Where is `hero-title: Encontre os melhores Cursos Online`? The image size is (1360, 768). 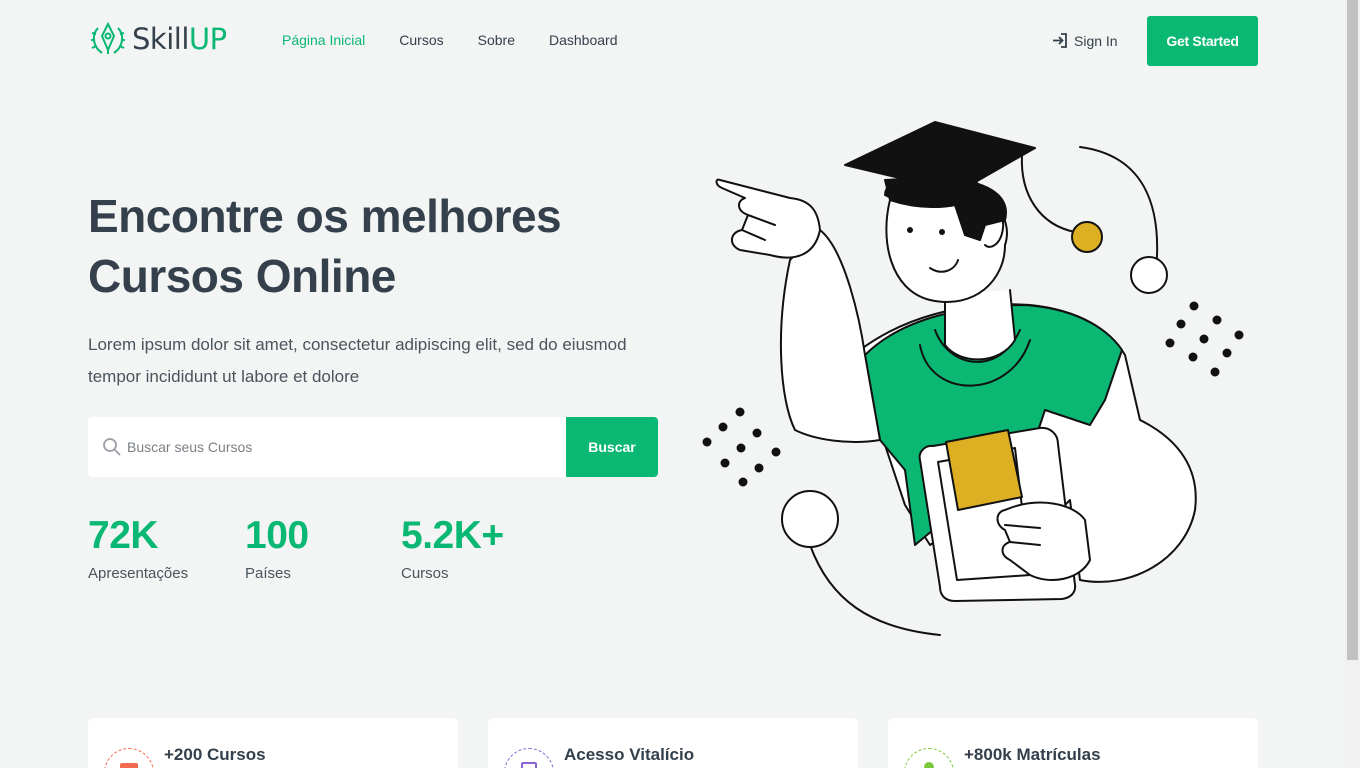
hero-title: Encontre os melhores Cursos Online is located at coordinates (368, 246).